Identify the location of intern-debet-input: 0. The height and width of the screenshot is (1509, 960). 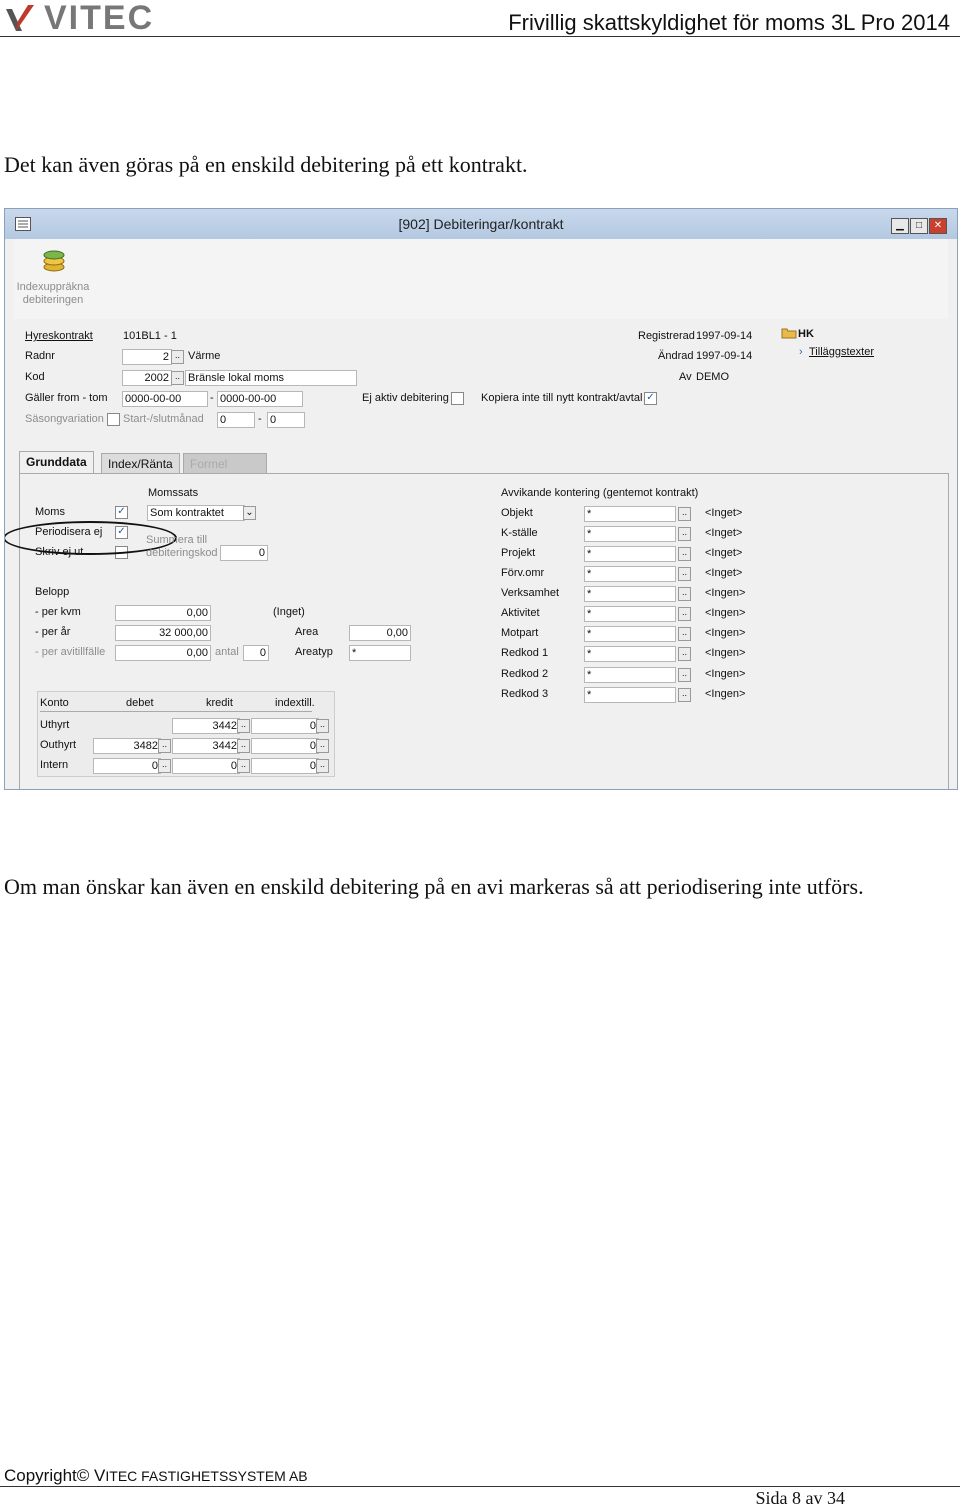
(127, 766).